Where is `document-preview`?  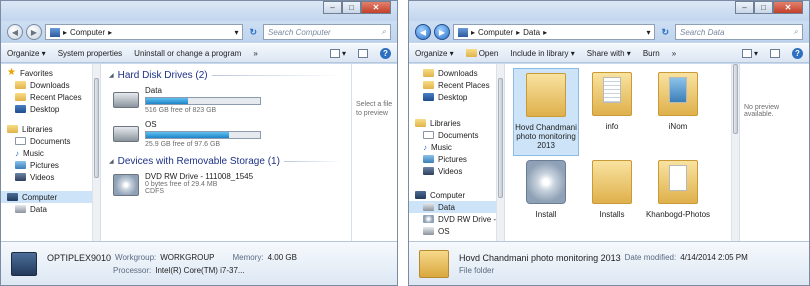
document-preview is located at coordinates (612, 90).